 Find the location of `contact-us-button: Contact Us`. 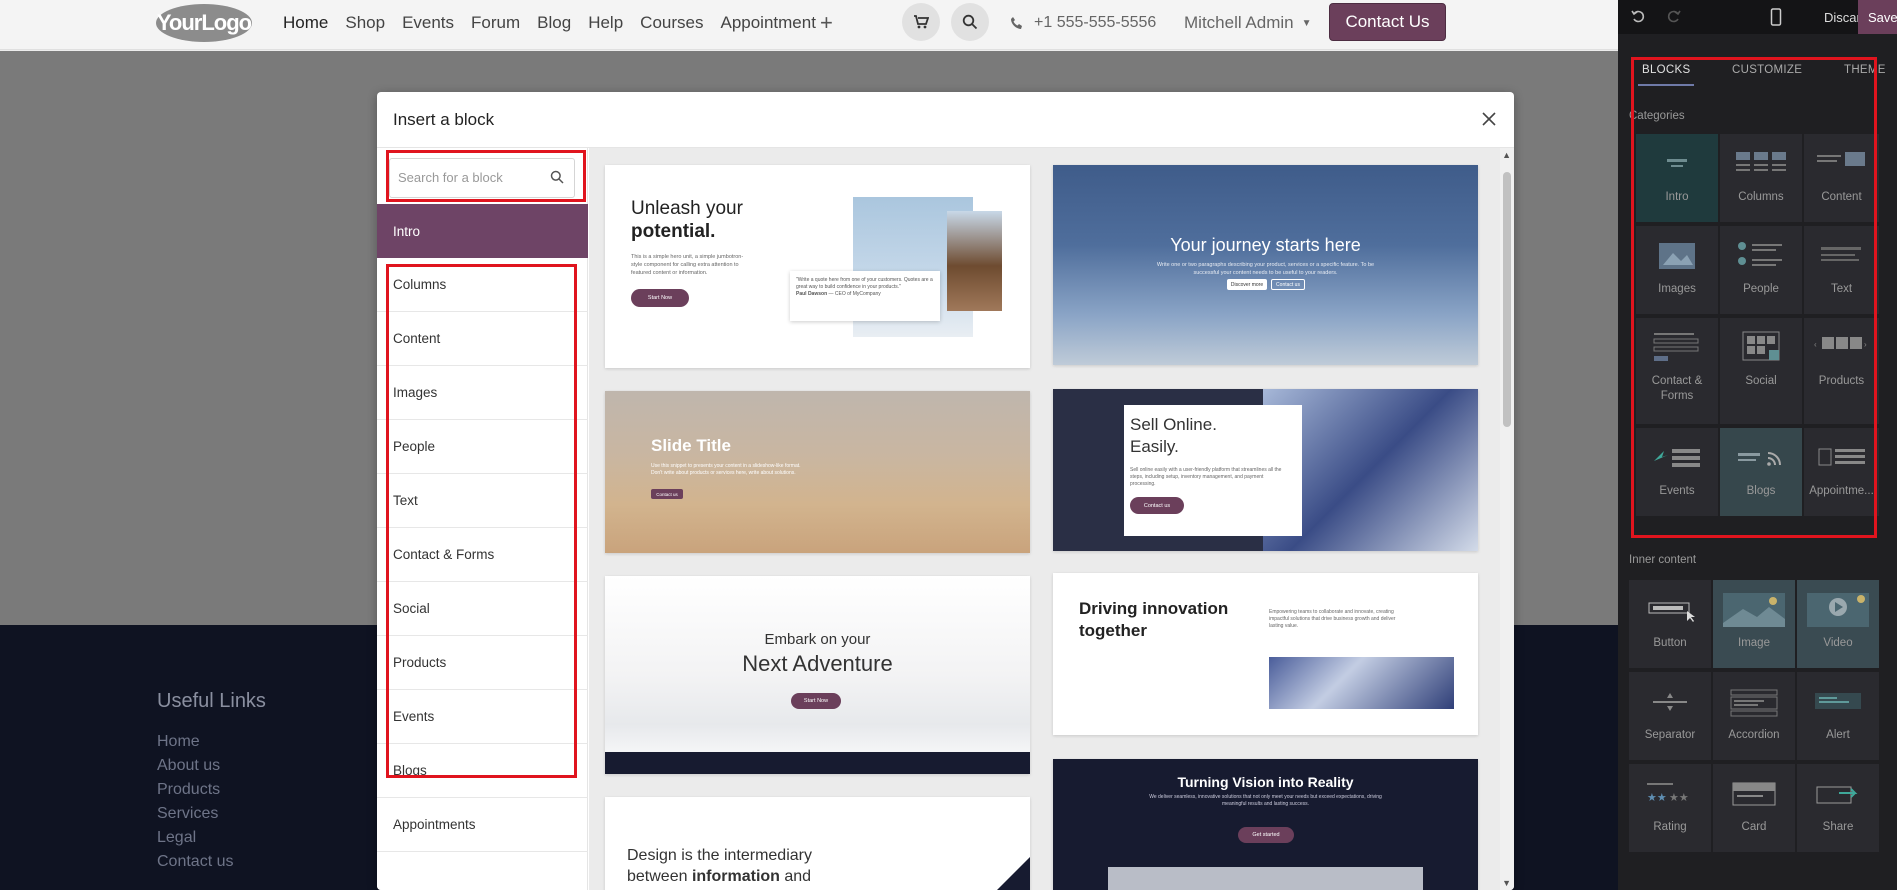

contact-us-button: Contact Us is located at coordinates (1387, 22).